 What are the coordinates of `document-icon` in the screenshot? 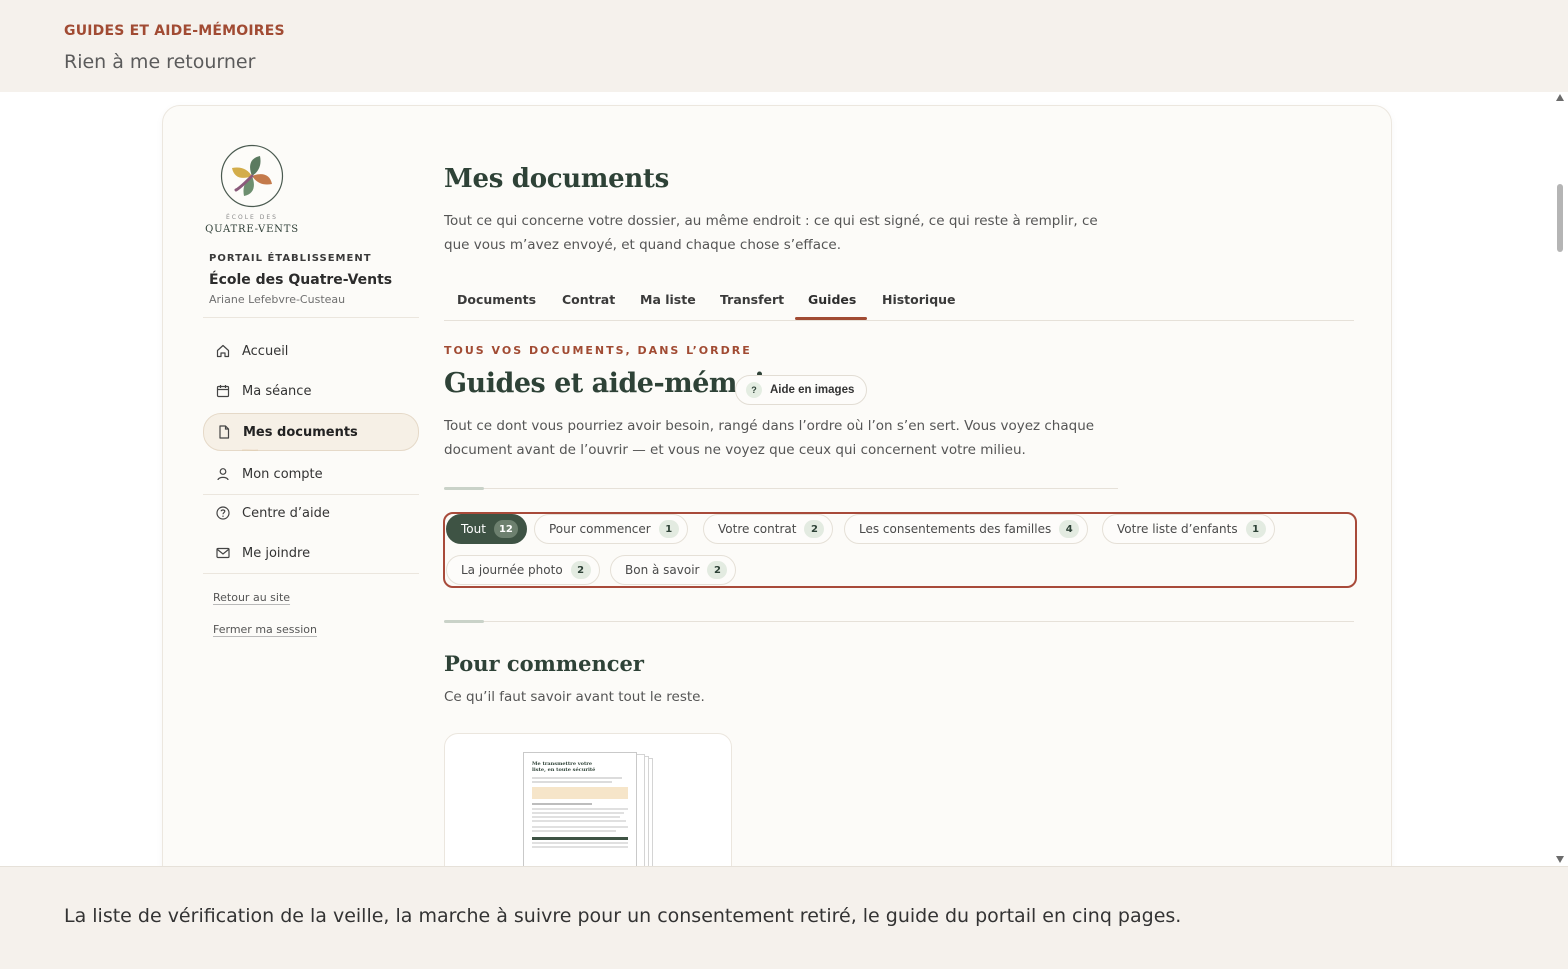 It's located at (224, 432).